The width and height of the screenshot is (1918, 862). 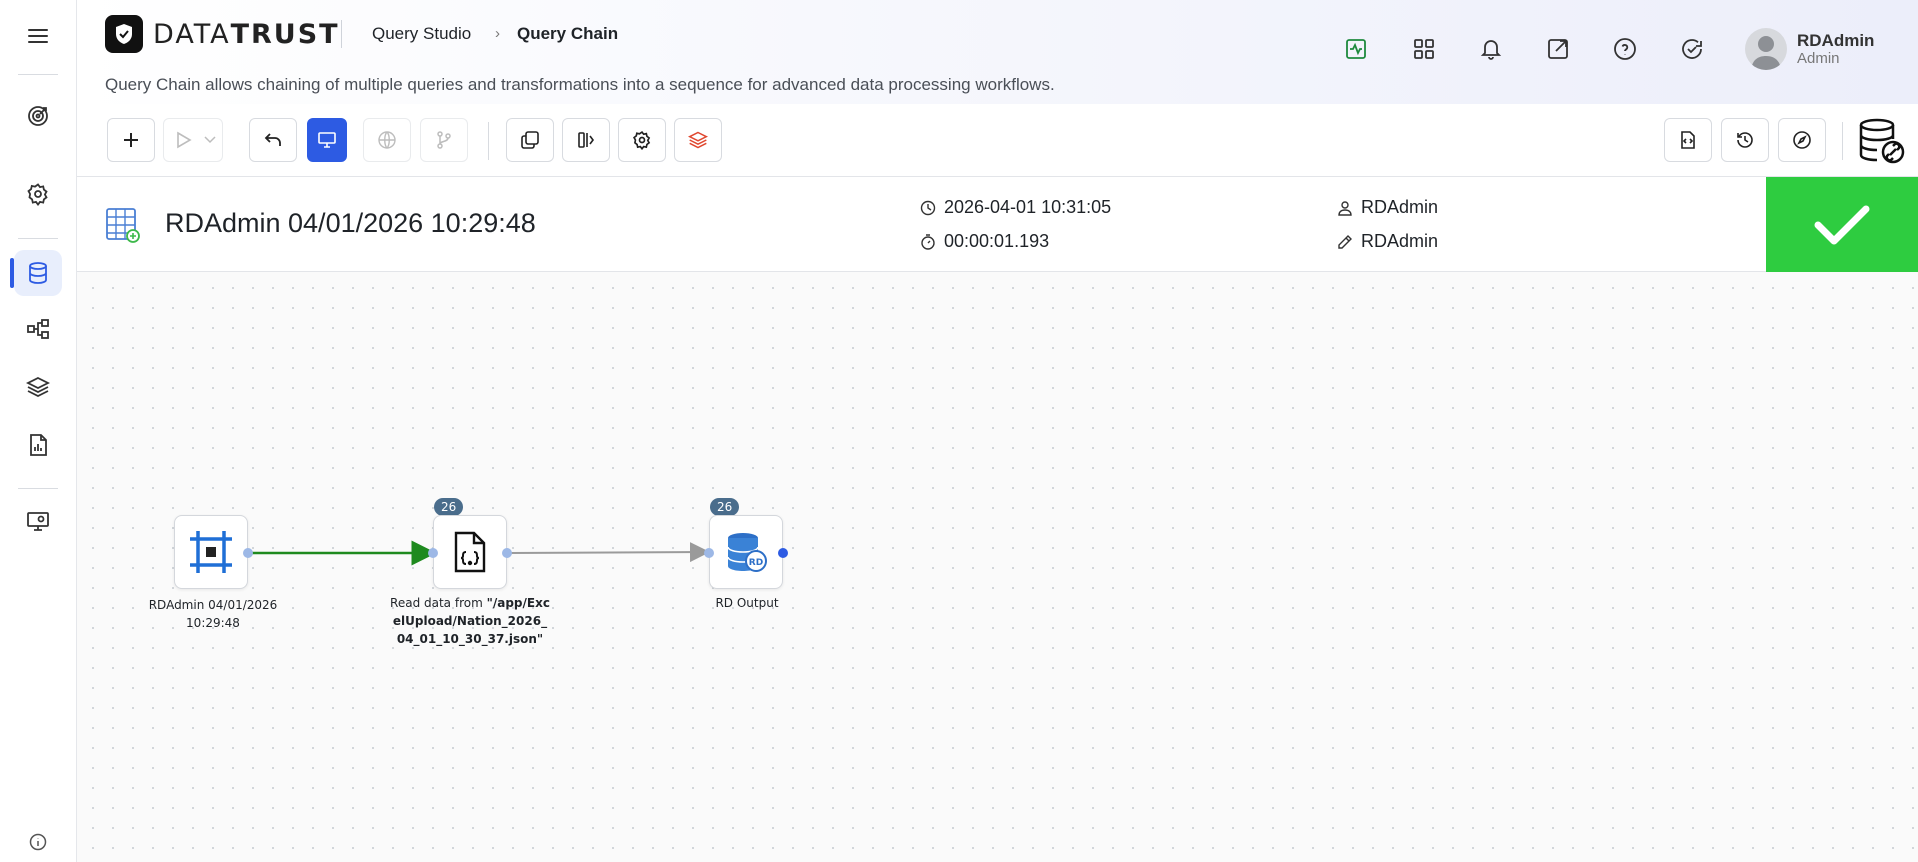 What do you see at coordinates (997, 241) in the screenshot?
I see `duration-value: 00:00:01.193` at bounding box center [997, 241].